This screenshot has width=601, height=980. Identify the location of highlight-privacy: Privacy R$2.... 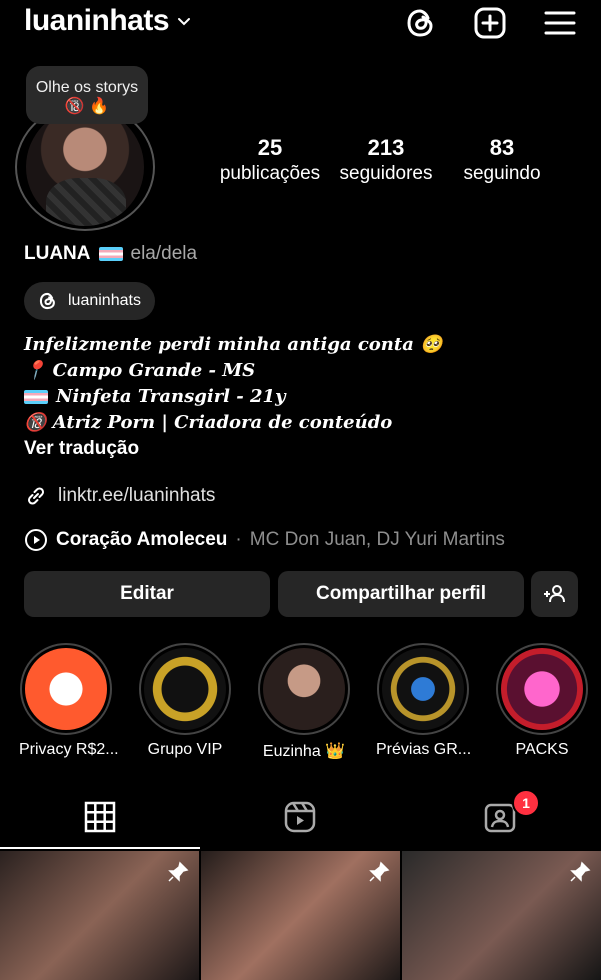
(69, 701).